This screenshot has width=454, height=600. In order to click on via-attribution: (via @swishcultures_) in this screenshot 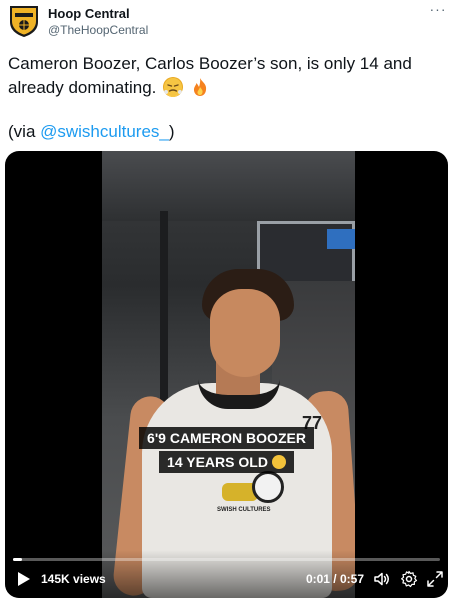, I will do `click(91, 132)`.